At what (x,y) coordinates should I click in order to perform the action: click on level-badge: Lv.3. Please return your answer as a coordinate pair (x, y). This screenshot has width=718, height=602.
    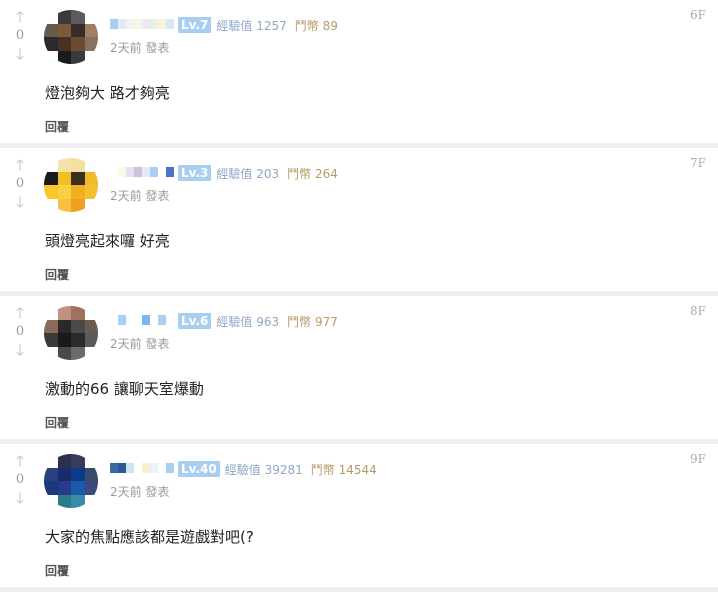
    Looking at the image, I should click on (195, 173).